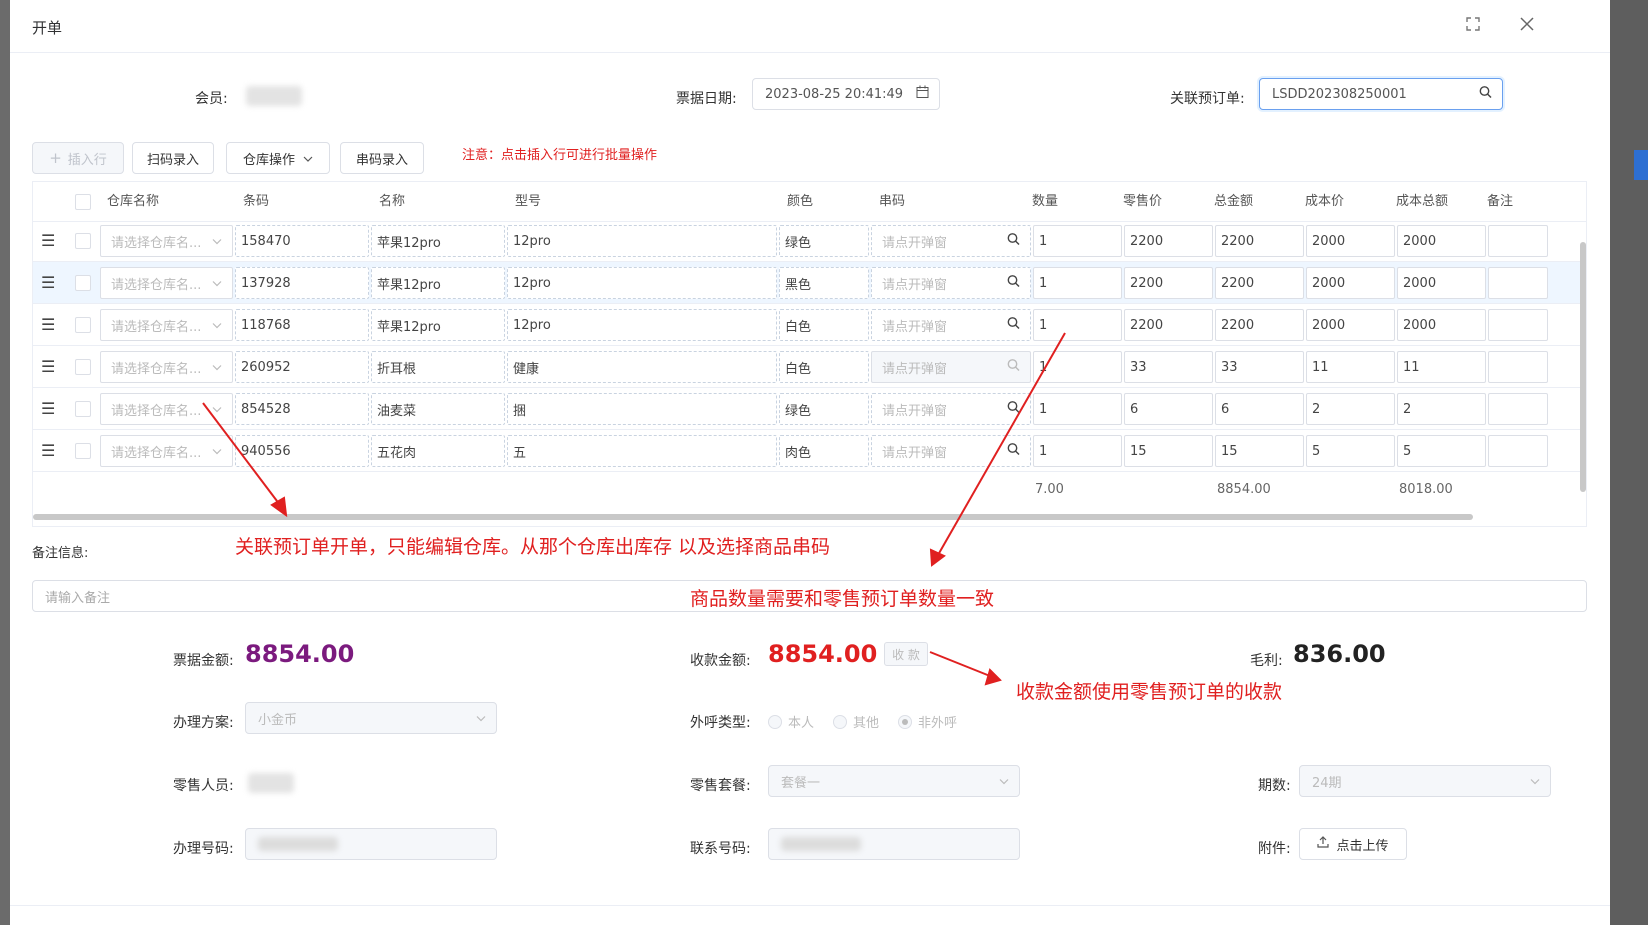 The width and height of the screenshot is (1648, 925). Describe the element at coordinates (203, 723) in the screenshot. I see `plan-label: 办理方案:` at that location.